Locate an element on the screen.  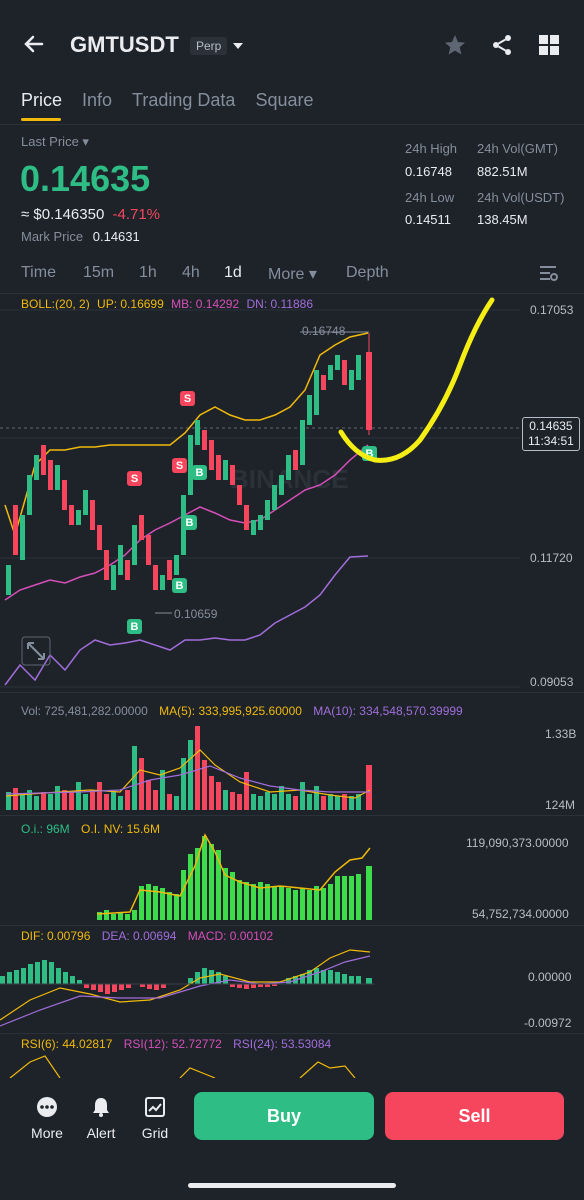
last-price: 0.14635 is located at coordinates (85, 178).